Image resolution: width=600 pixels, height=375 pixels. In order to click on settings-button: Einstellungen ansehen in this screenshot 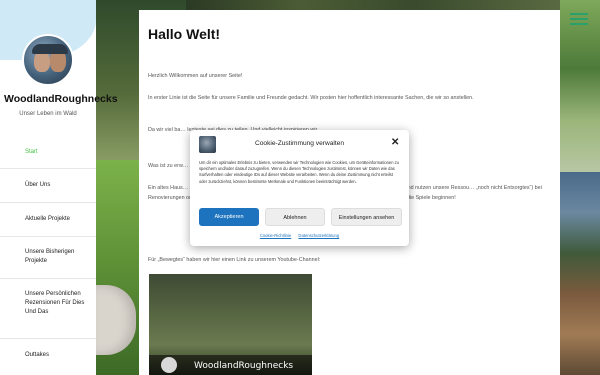, I will do `click(366, 217)`.